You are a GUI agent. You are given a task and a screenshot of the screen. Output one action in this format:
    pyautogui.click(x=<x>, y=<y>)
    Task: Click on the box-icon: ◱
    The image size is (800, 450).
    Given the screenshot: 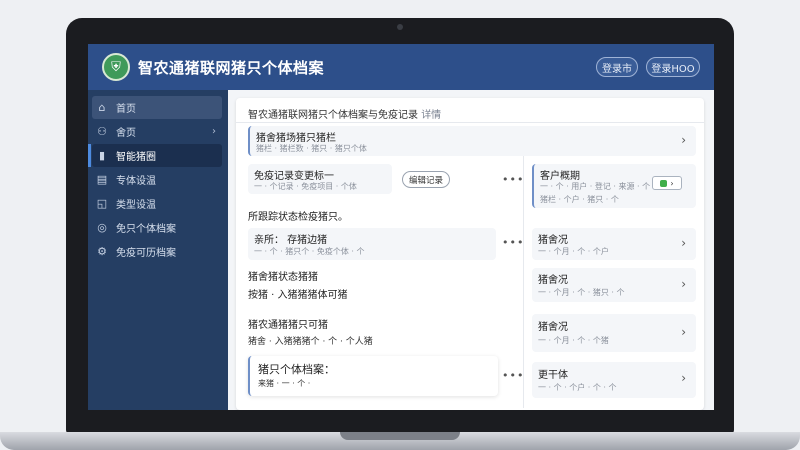 What is the action you would take?
    pyautogui.click(x=102, y=203)
    